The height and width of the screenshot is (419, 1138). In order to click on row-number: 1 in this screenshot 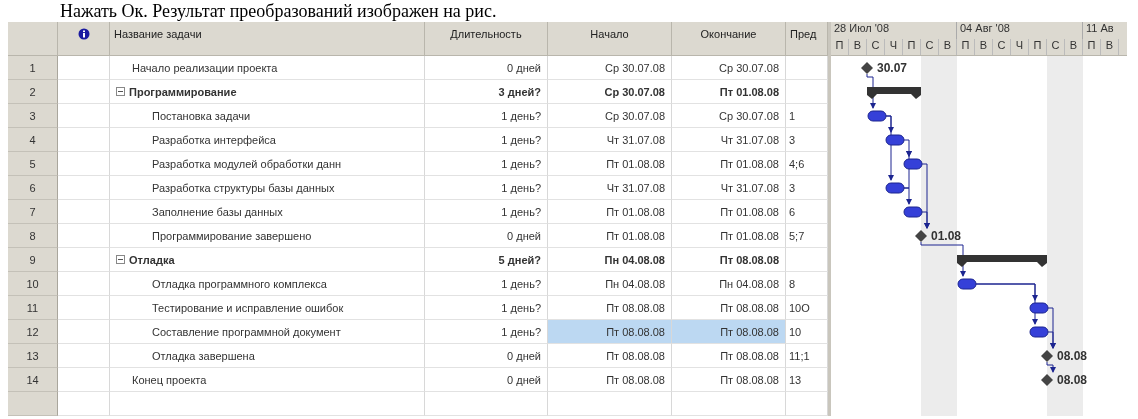, I will do `click(33, 68)`.